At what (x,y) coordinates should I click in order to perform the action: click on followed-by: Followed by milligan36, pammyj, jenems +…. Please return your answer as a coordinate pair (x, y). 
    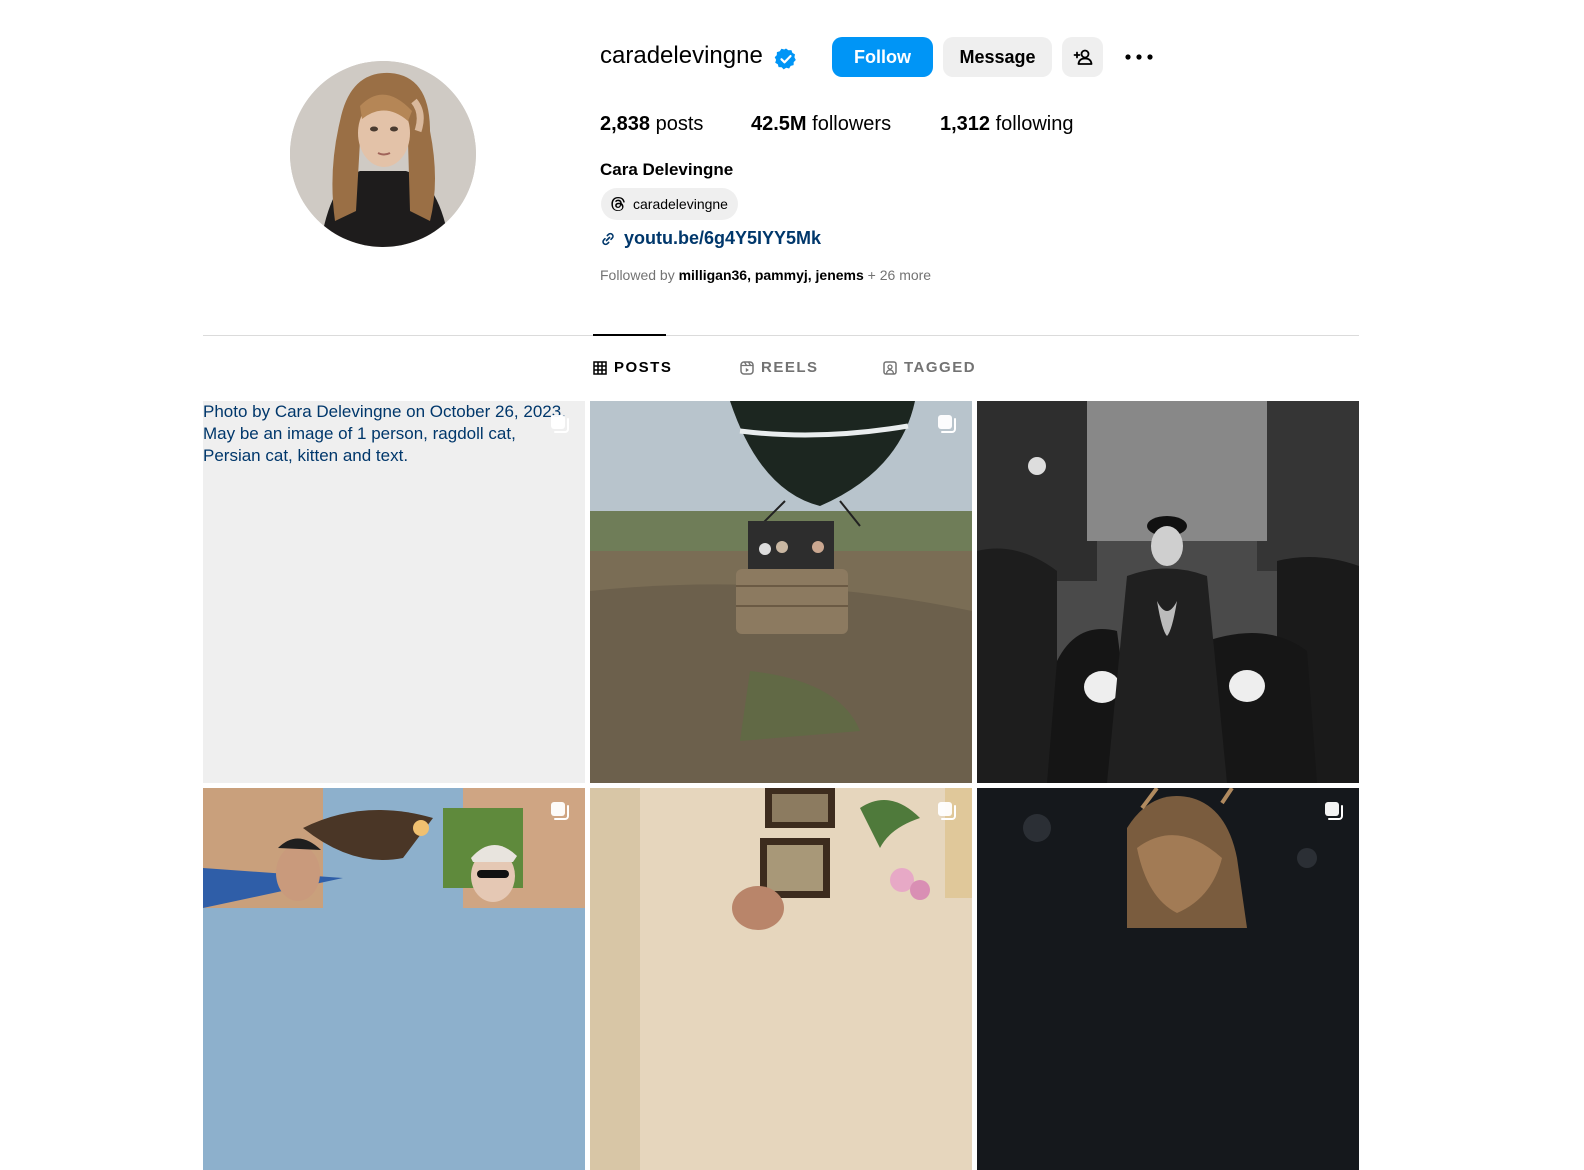
    Looking at the image, I should click on (765, 275).